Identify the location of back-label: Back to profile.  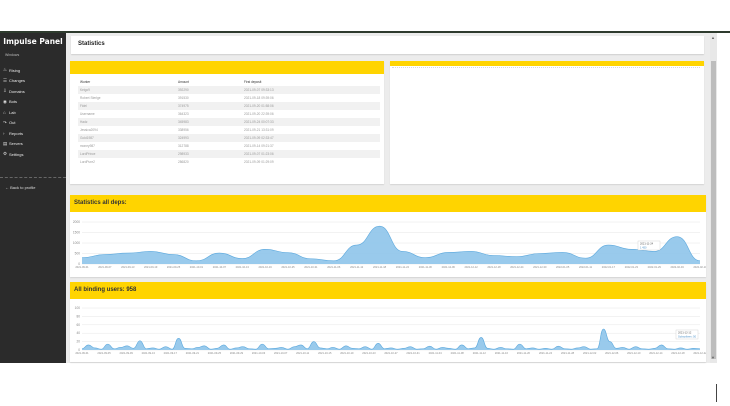
(23, 187).